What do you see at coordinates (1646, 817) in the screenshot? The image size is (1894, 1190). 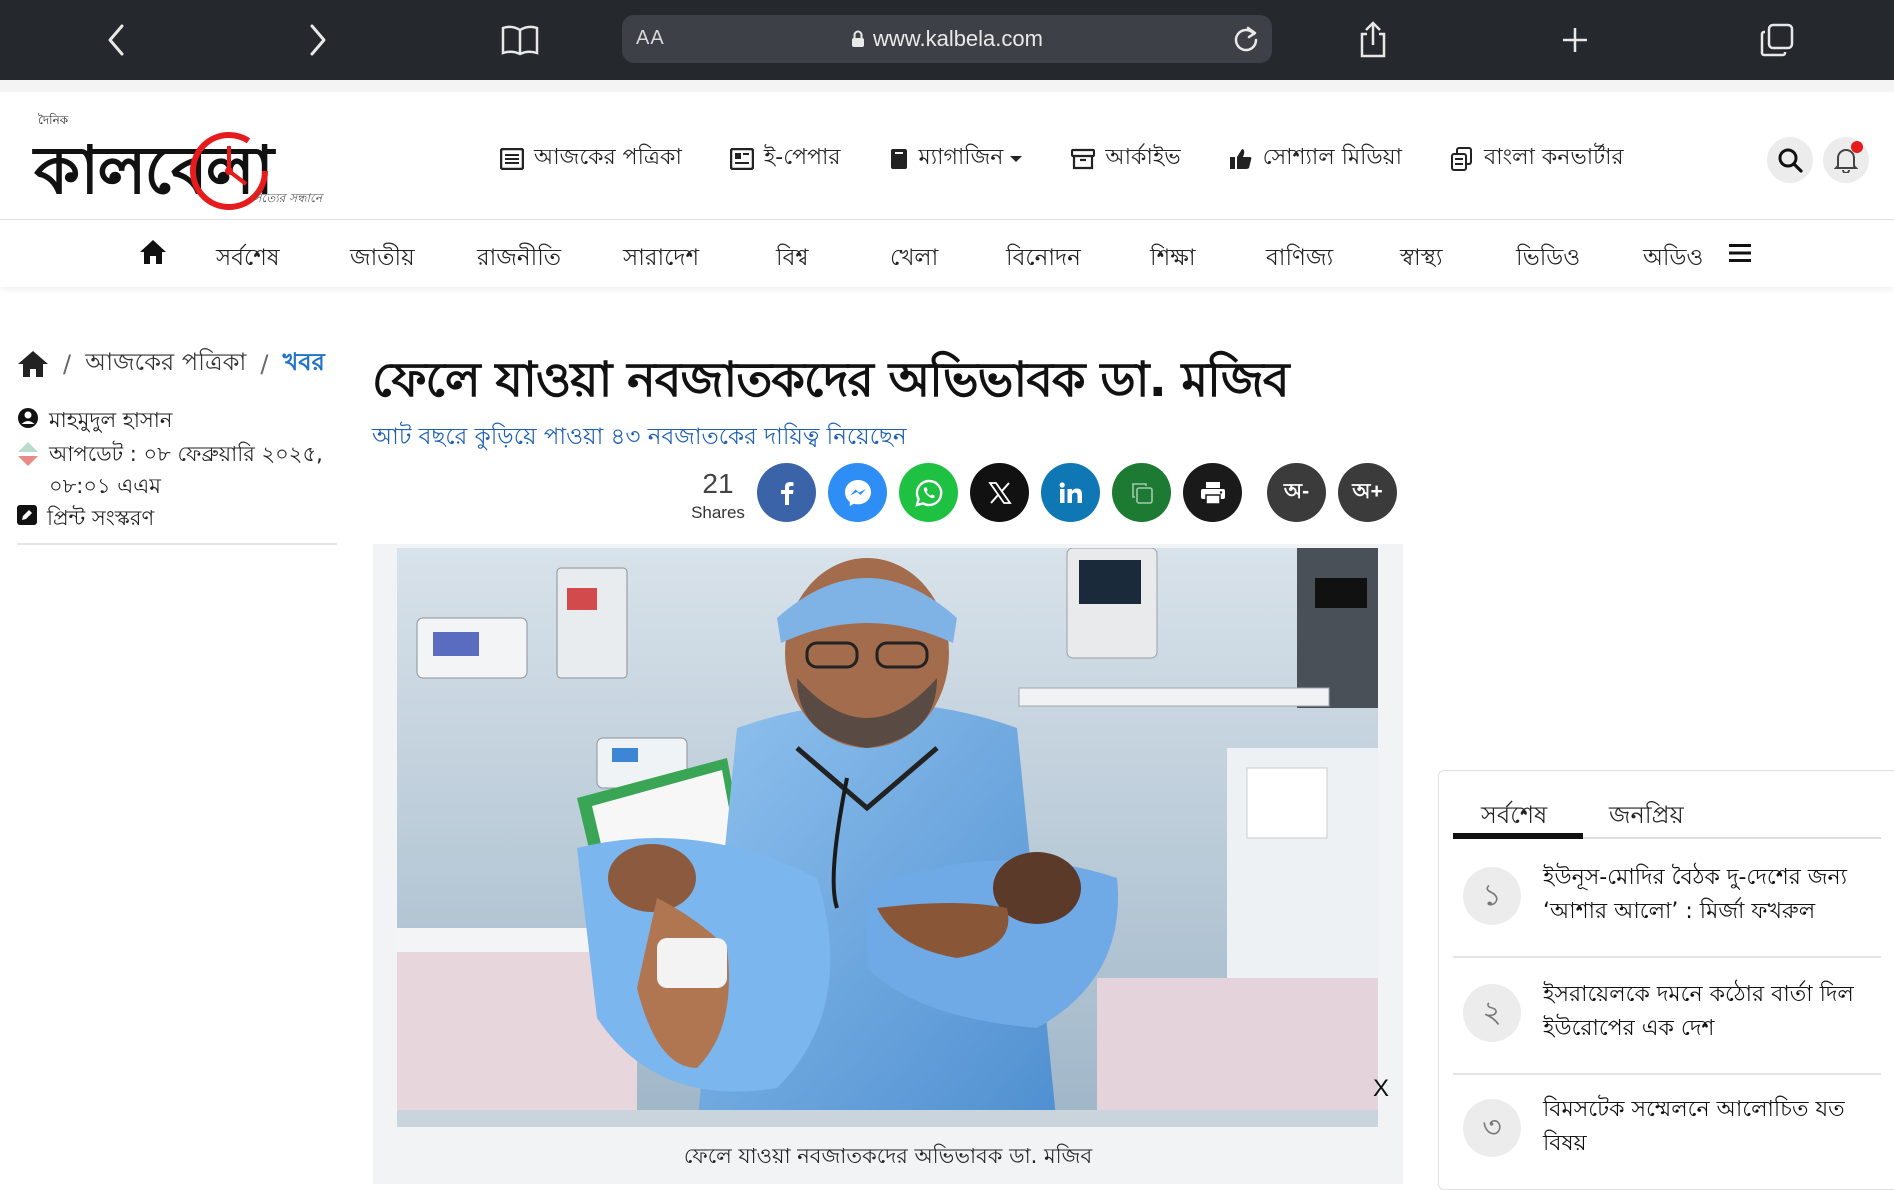 I see `tab-popular: জনপ্রিয়` at bounding box center [1646, 817].